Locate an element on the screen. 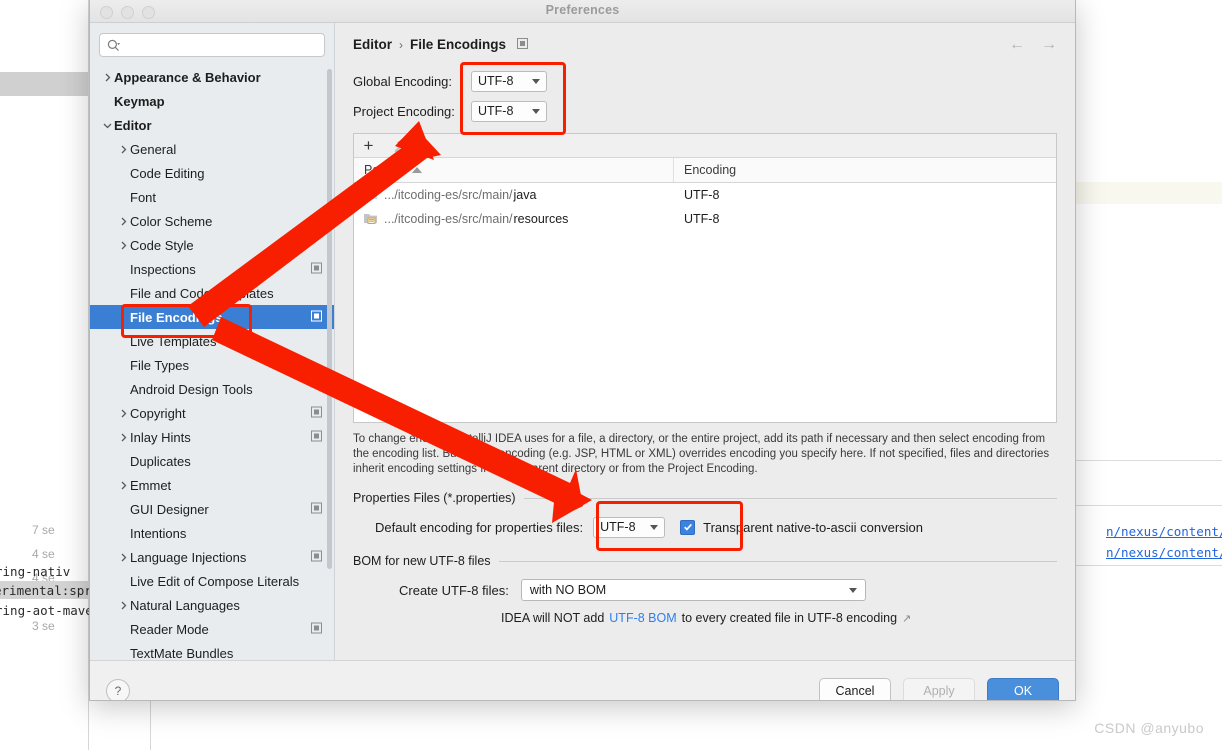 The image size is (1222, 750). edit-pencil-icon is located at coordinates (399, 145).